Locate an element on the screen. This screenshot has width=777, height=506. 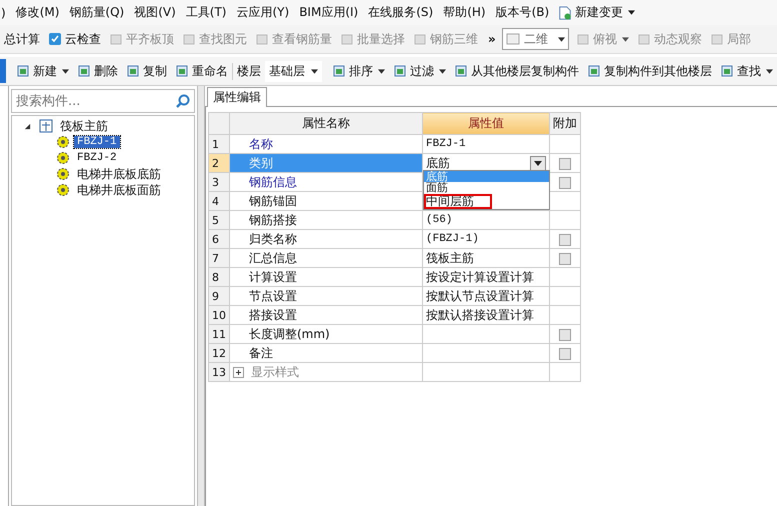
toolbar-button: 删除 is located at coordinates (97, 71).